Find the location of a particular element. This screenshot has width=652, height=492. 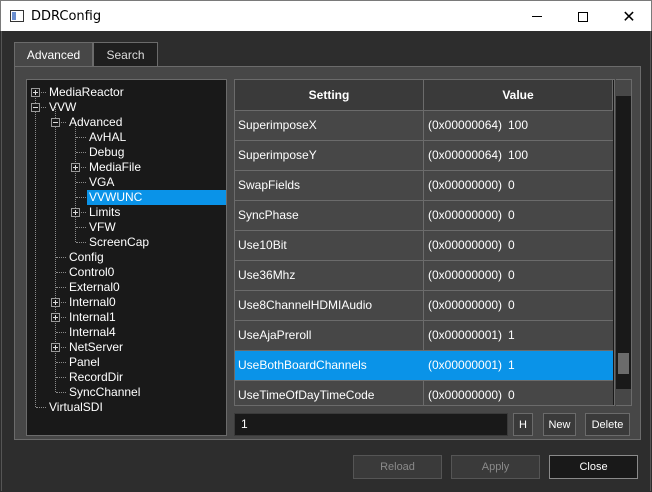

setting-name-cell: UseBothBoardChannels is located at coordinates (329, 365).